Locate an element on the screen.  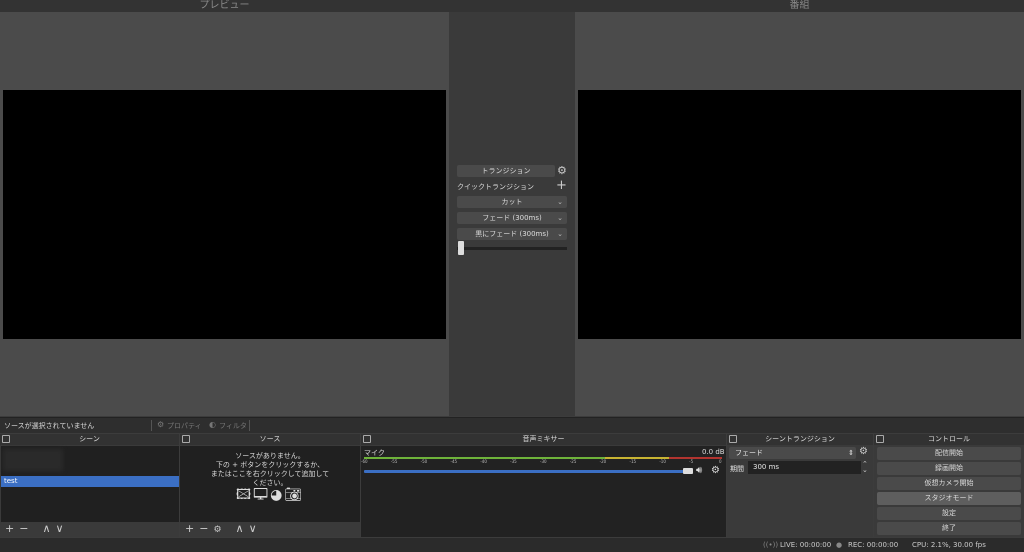
quick-transition-label: クイックトランジション is located at coordinates (495, 187).